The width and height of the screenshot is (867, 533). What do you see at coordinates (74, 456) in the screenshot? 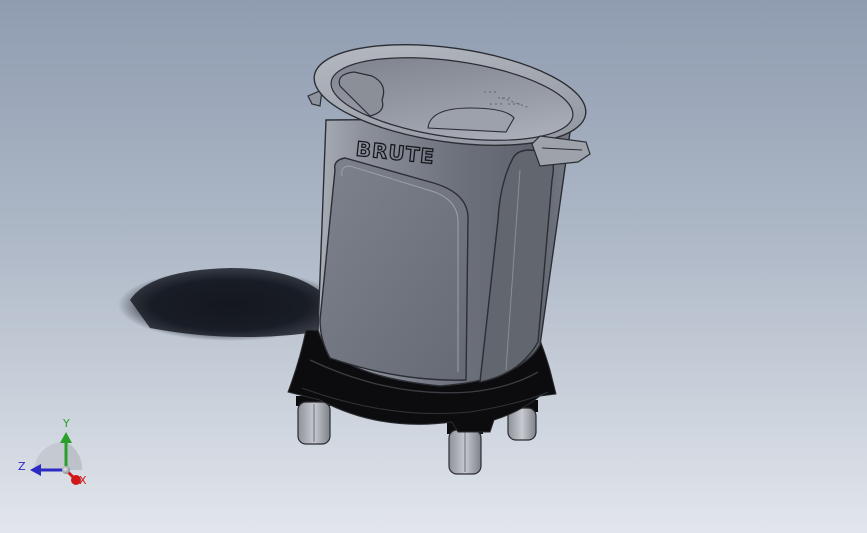
I see `triad-plane-yz` at bounding box center [74, 456].